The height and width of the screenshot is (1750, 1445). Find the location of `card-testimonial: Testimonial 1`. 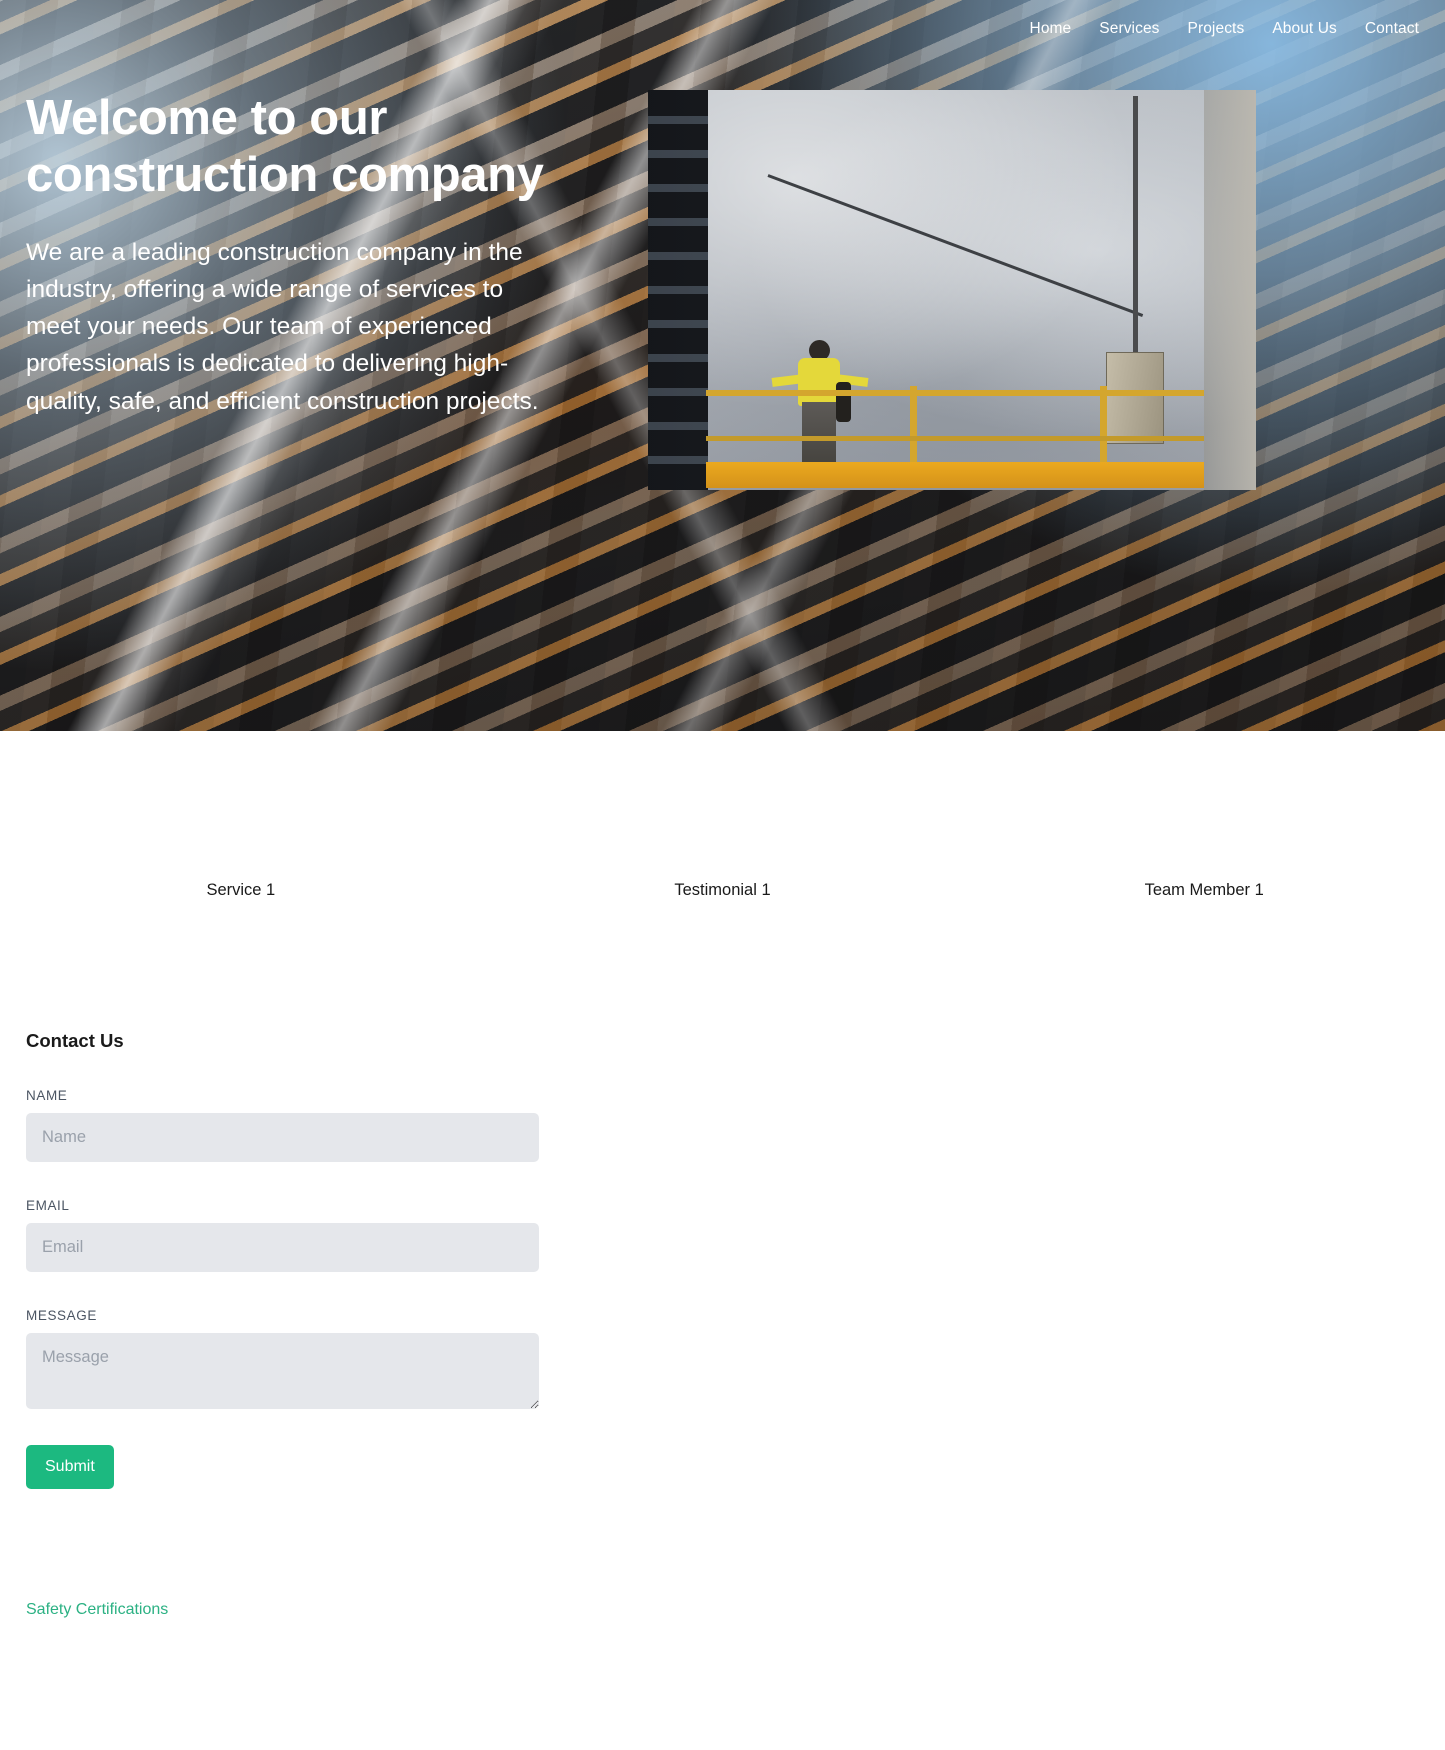

card-testimonial: Testimonial 1 is located at coordinates (723, 890).